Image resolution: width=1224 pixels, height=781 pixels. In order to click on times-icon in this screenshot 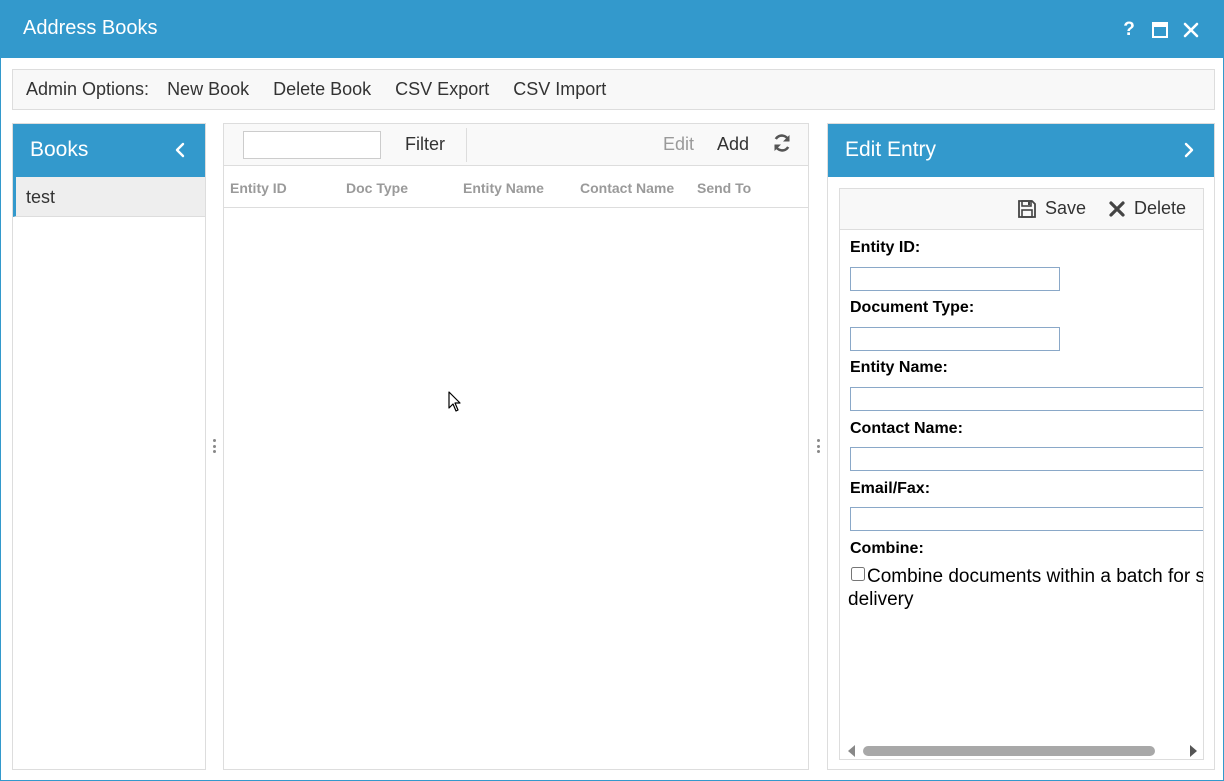, I will do `click(1117, 208)`.